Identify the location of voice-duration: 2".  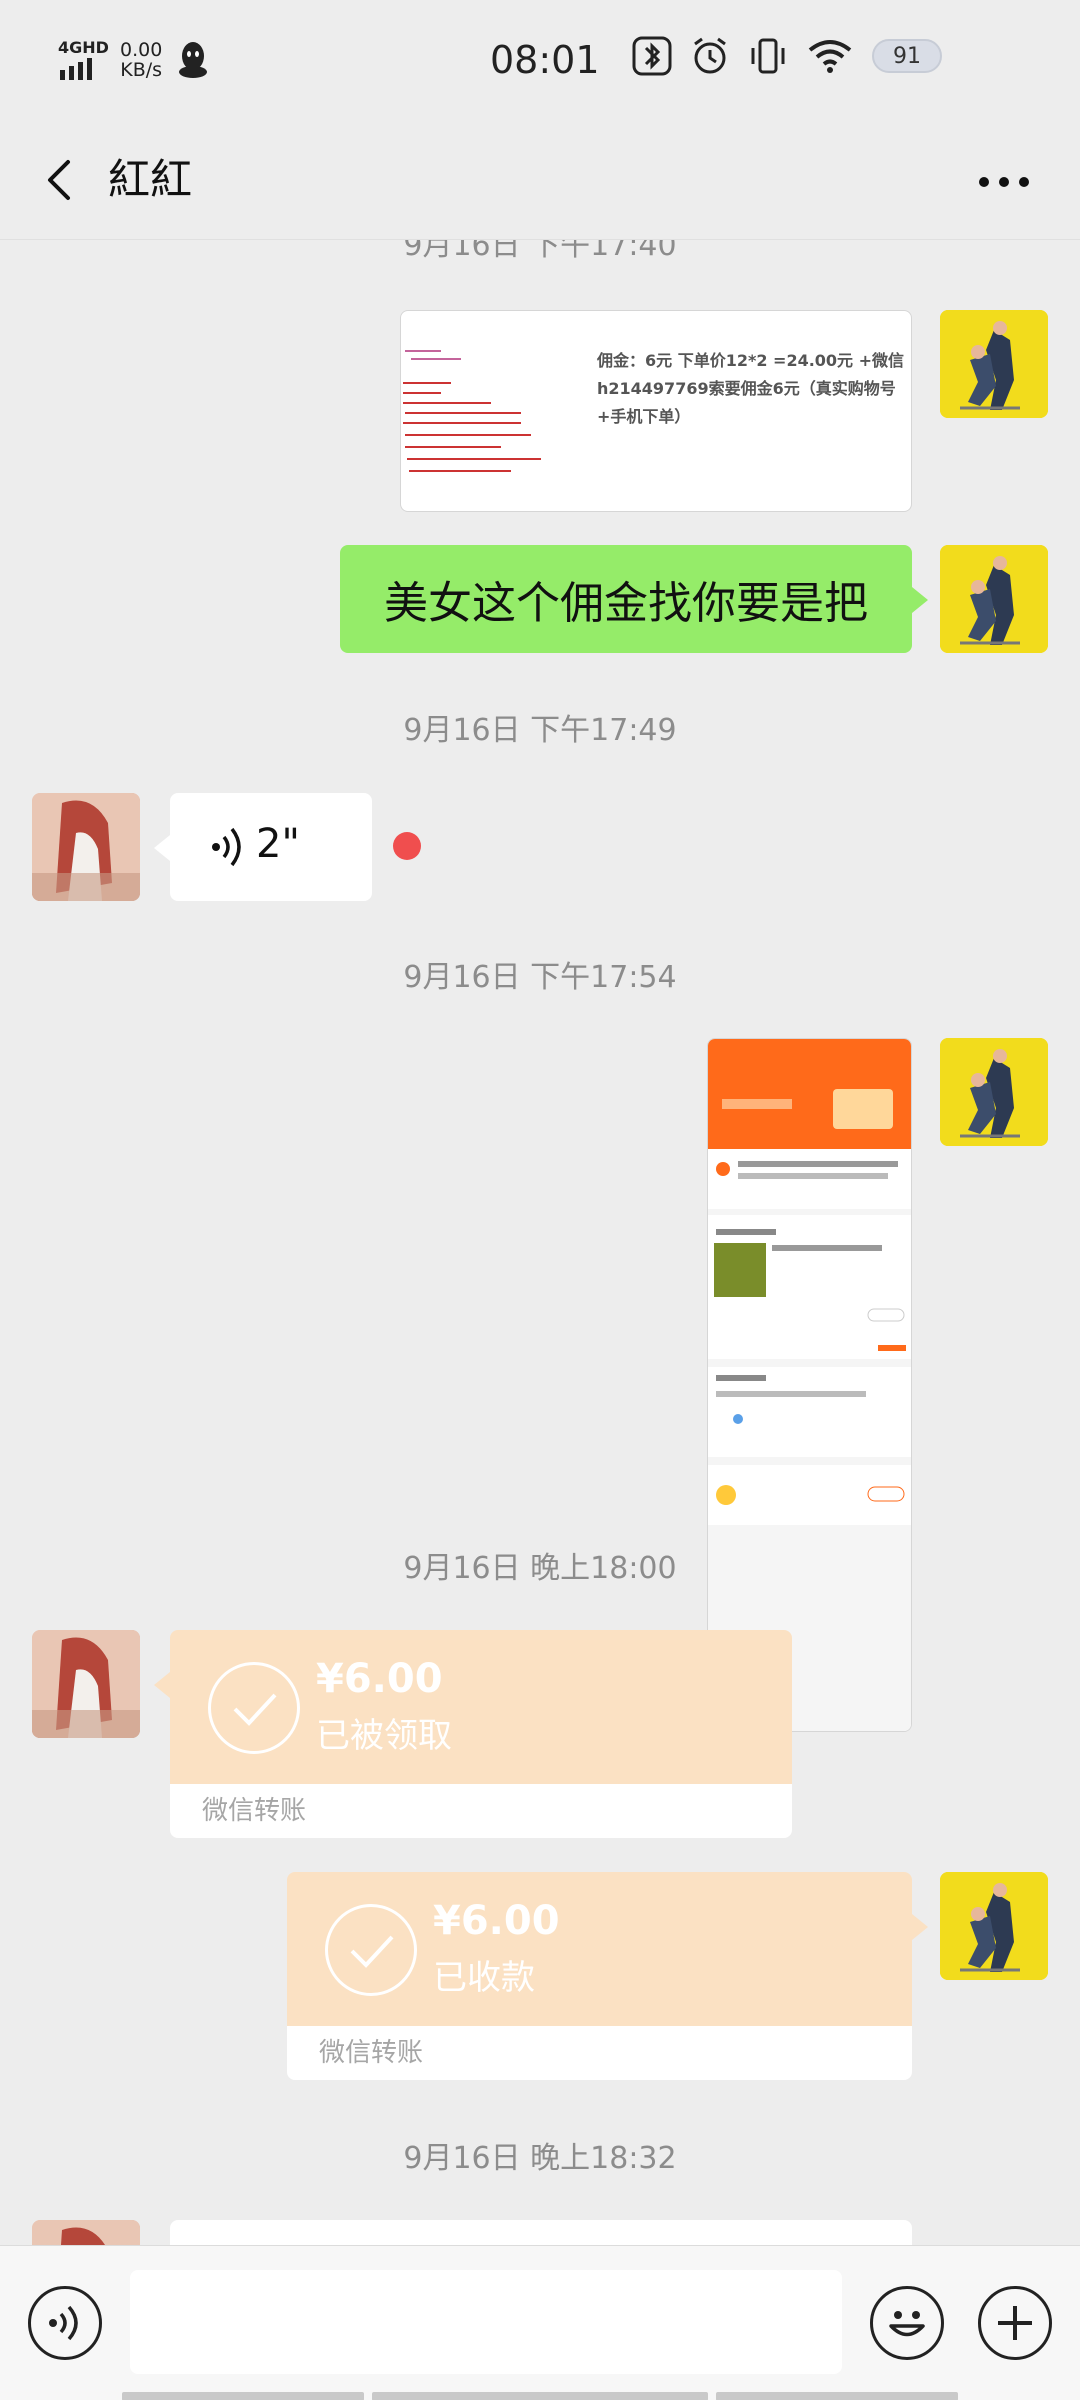
(278, 844).